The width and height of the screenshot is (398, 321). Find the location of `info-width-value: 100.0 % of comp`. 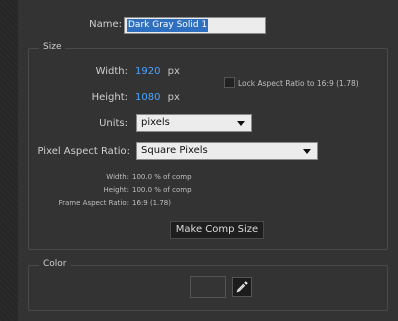

info-width-value: 100.0 % of comp is located at coordinates (162, 177).